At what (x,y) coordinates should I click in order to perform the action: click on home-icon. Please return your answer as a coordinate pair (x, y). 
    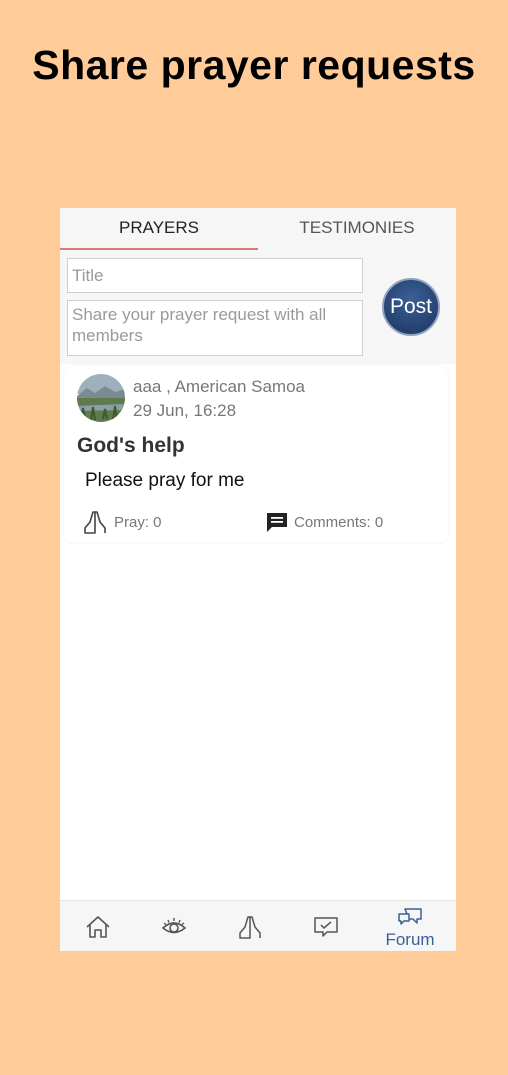
    Looking at the image, I should click on (98, 927).